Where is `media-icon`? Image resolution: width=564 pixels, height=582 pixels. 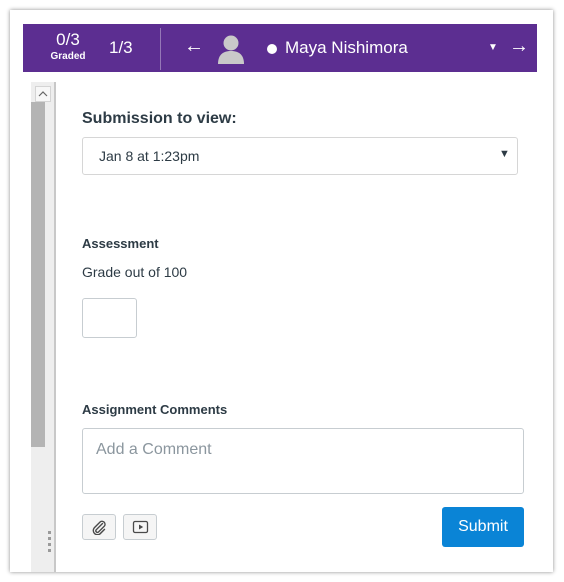 media-icon is located at coordinates (140, 527).